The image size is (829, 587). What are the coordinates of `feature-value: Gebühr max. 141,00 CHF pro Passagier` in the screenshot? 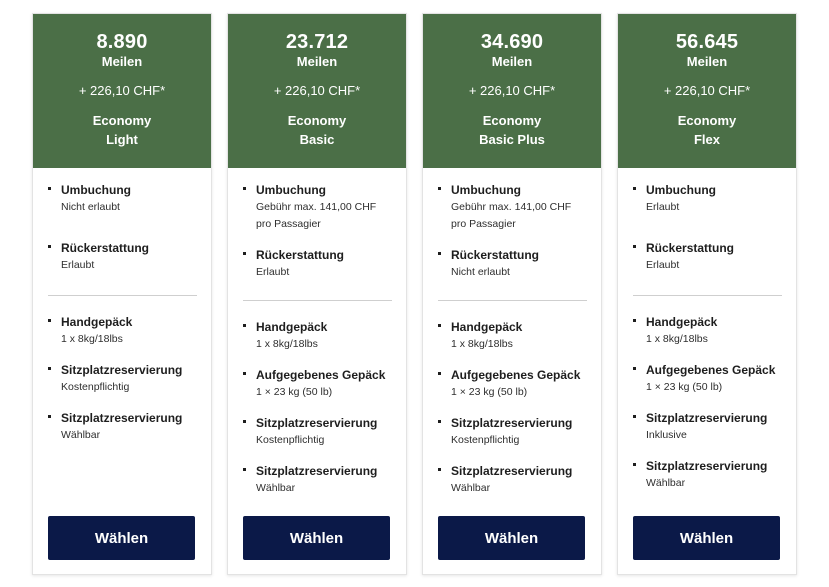 It's located at (316, 215).